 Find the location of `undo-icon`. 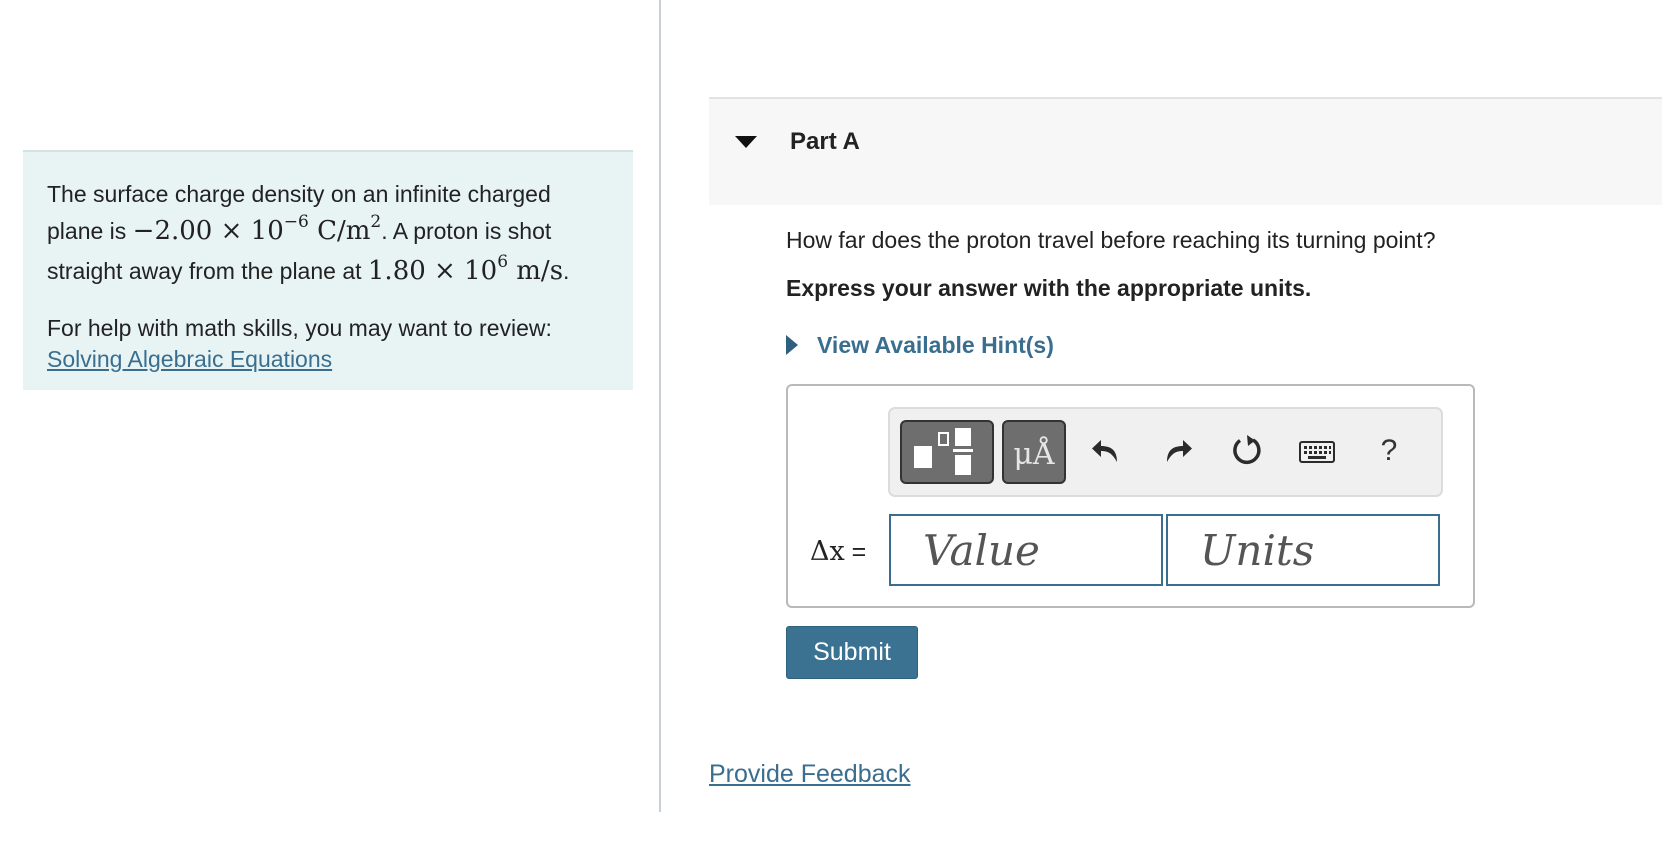

undo-icon is located at coordinates (1107, 451).